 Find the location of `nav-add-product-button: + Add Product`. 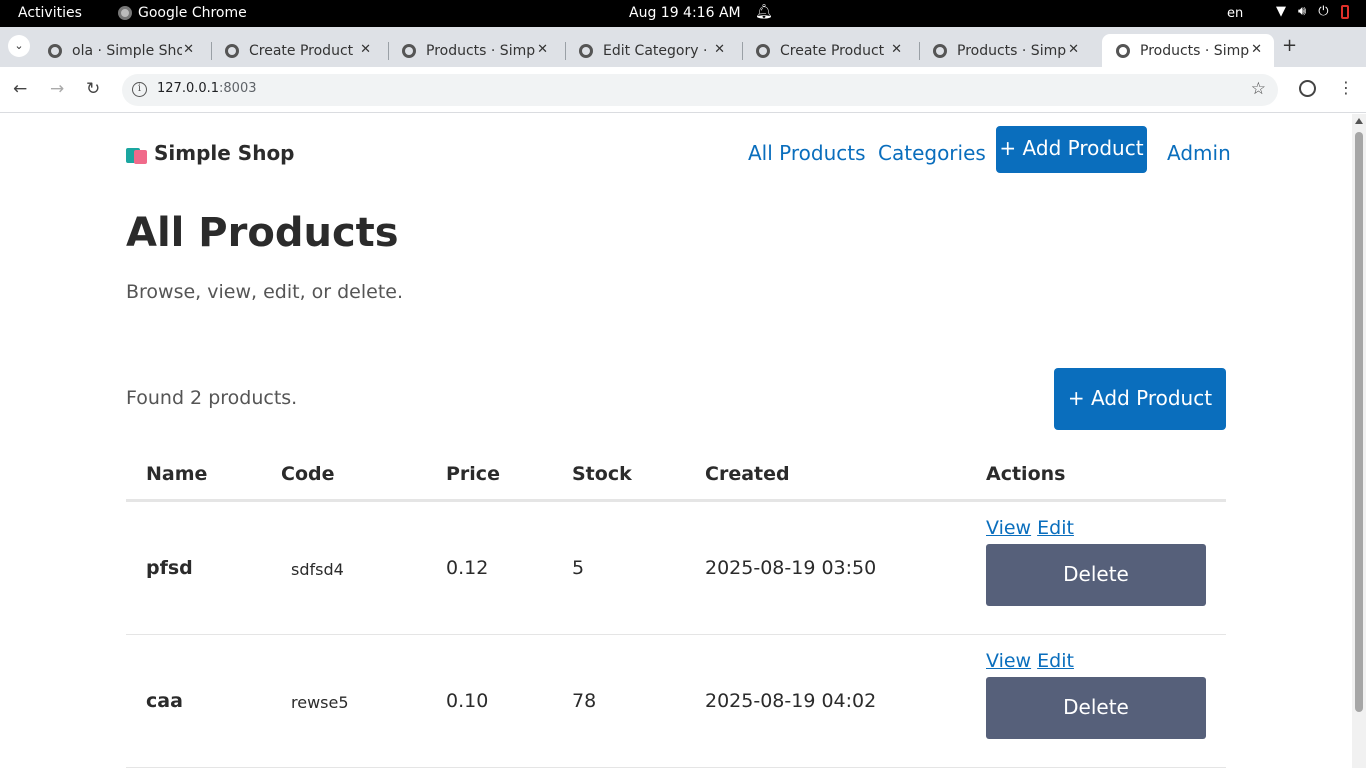

nav-add-product-button: + Add Product is located at coordinates (1071, 149).